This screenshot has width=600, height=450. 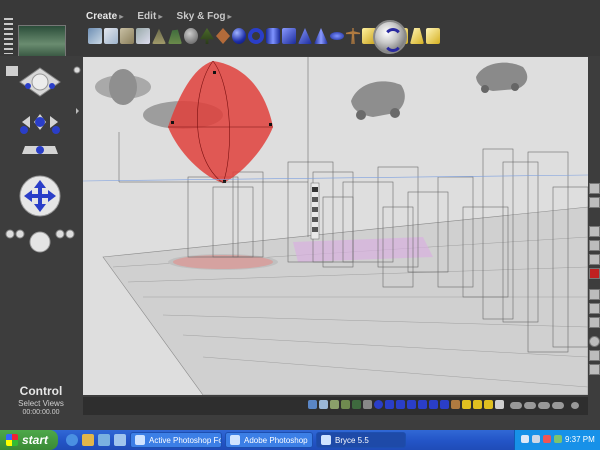 What do you see at coordinates (594, 188) in the screenshot?
I see `pencil-icon` at bounding box center [594, 188].